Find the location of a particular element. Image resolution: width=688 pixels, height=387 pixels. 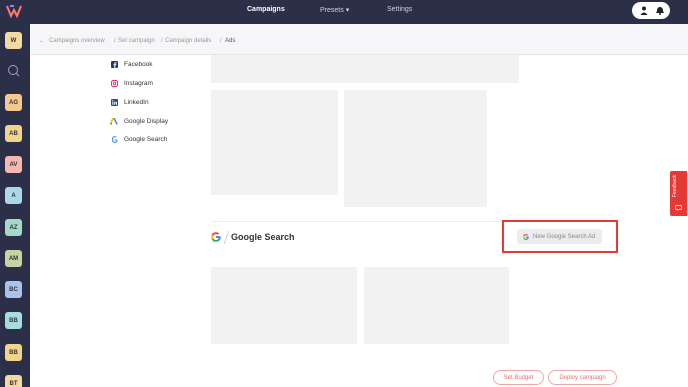

workspace-bb: BB is located at coordinates (13, 320).